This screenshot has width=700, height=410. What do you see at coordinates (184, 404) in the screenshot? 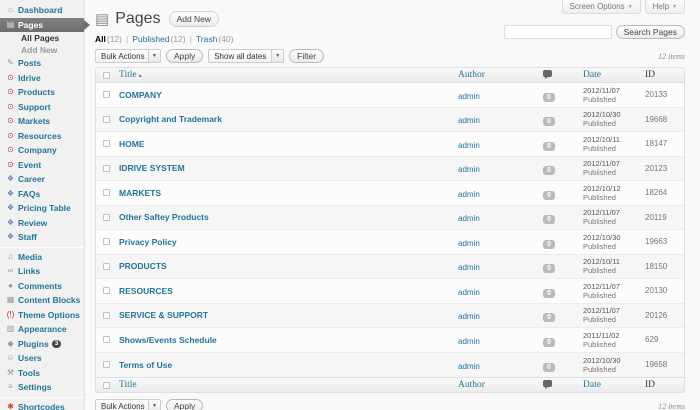
I see `apply-button-bottom: Apply` at bounding box center [184, 404].